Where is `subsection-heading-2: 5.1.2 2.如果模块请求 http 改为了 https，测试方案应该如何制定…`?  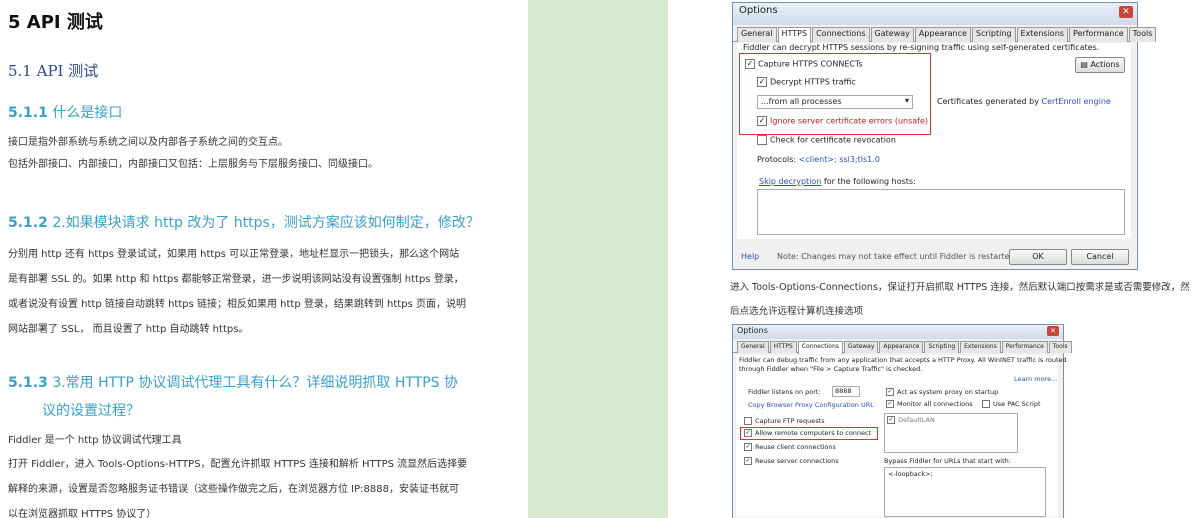 subsection-heading-2: 5.1.2 2.如果模块请求 http 改为了 https，测试方案应该如何制定… is located at coordinates (244, 223).